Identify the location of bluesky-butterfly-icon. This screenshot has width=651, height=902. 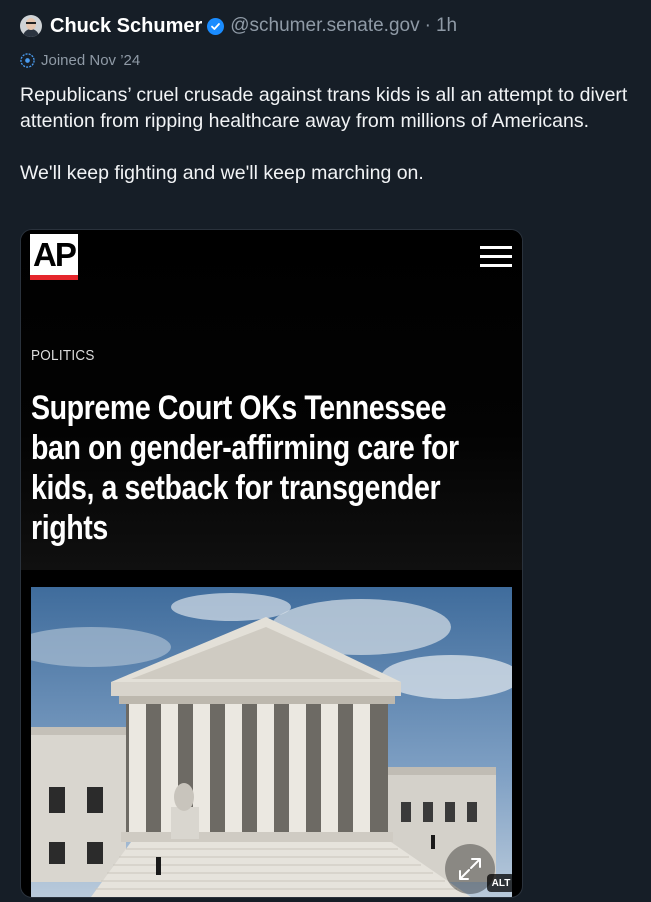
(27, 60).